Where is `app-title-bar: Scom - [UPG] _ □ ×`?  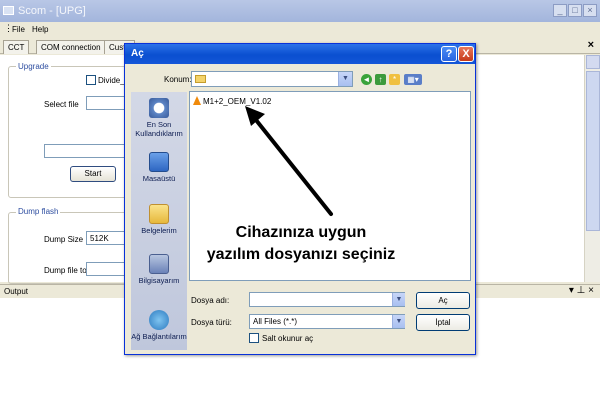 app-title-bar: Scom - [UPG] _ □ × is located at coordinates (300, 11).